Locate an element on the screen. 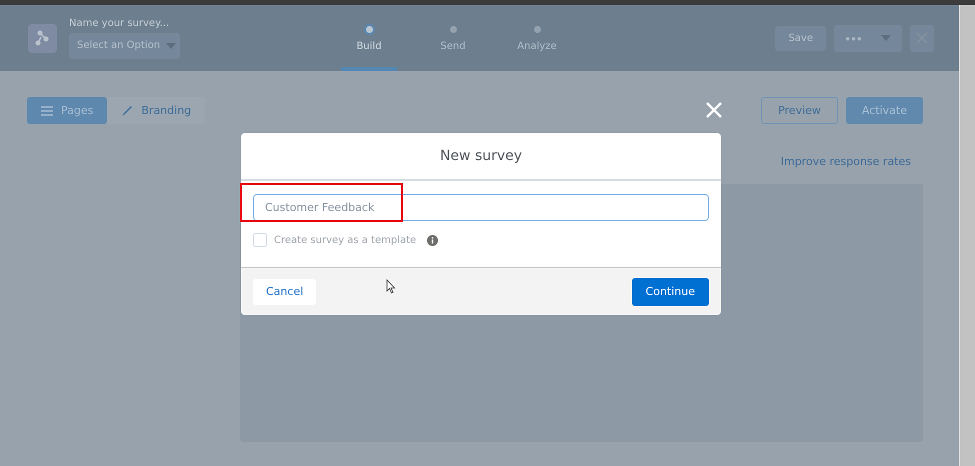 The image size is (975, 466). template-checkbox is located at coordinates (260, 240).